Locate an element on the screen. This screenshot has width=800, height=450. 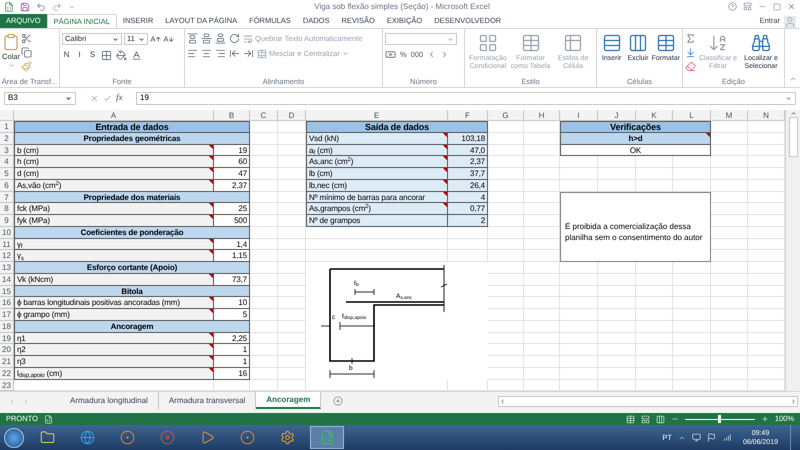
row-header: 11 is located at coordinates (7, 244).